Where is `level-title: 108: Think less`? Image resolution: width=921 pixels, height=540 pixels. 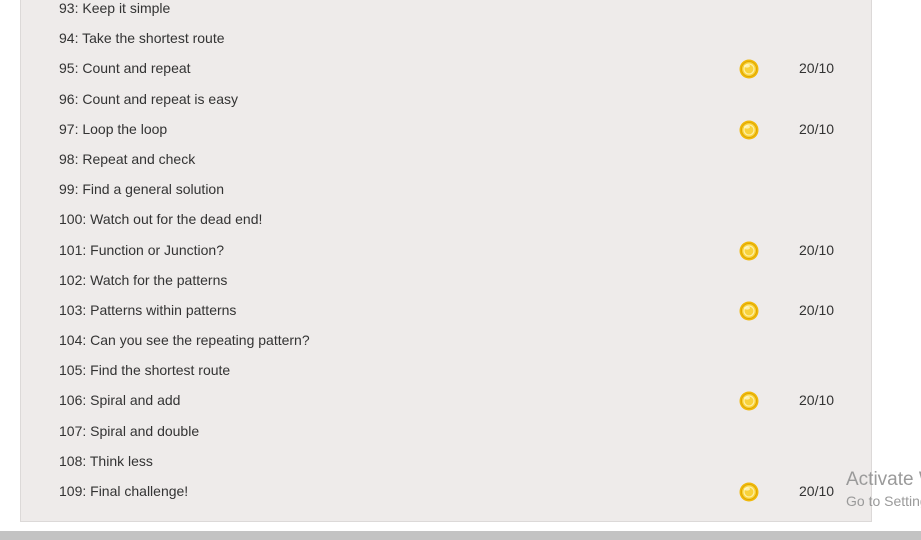
level-title: 108: Think less is located at coordinates (106, 461).